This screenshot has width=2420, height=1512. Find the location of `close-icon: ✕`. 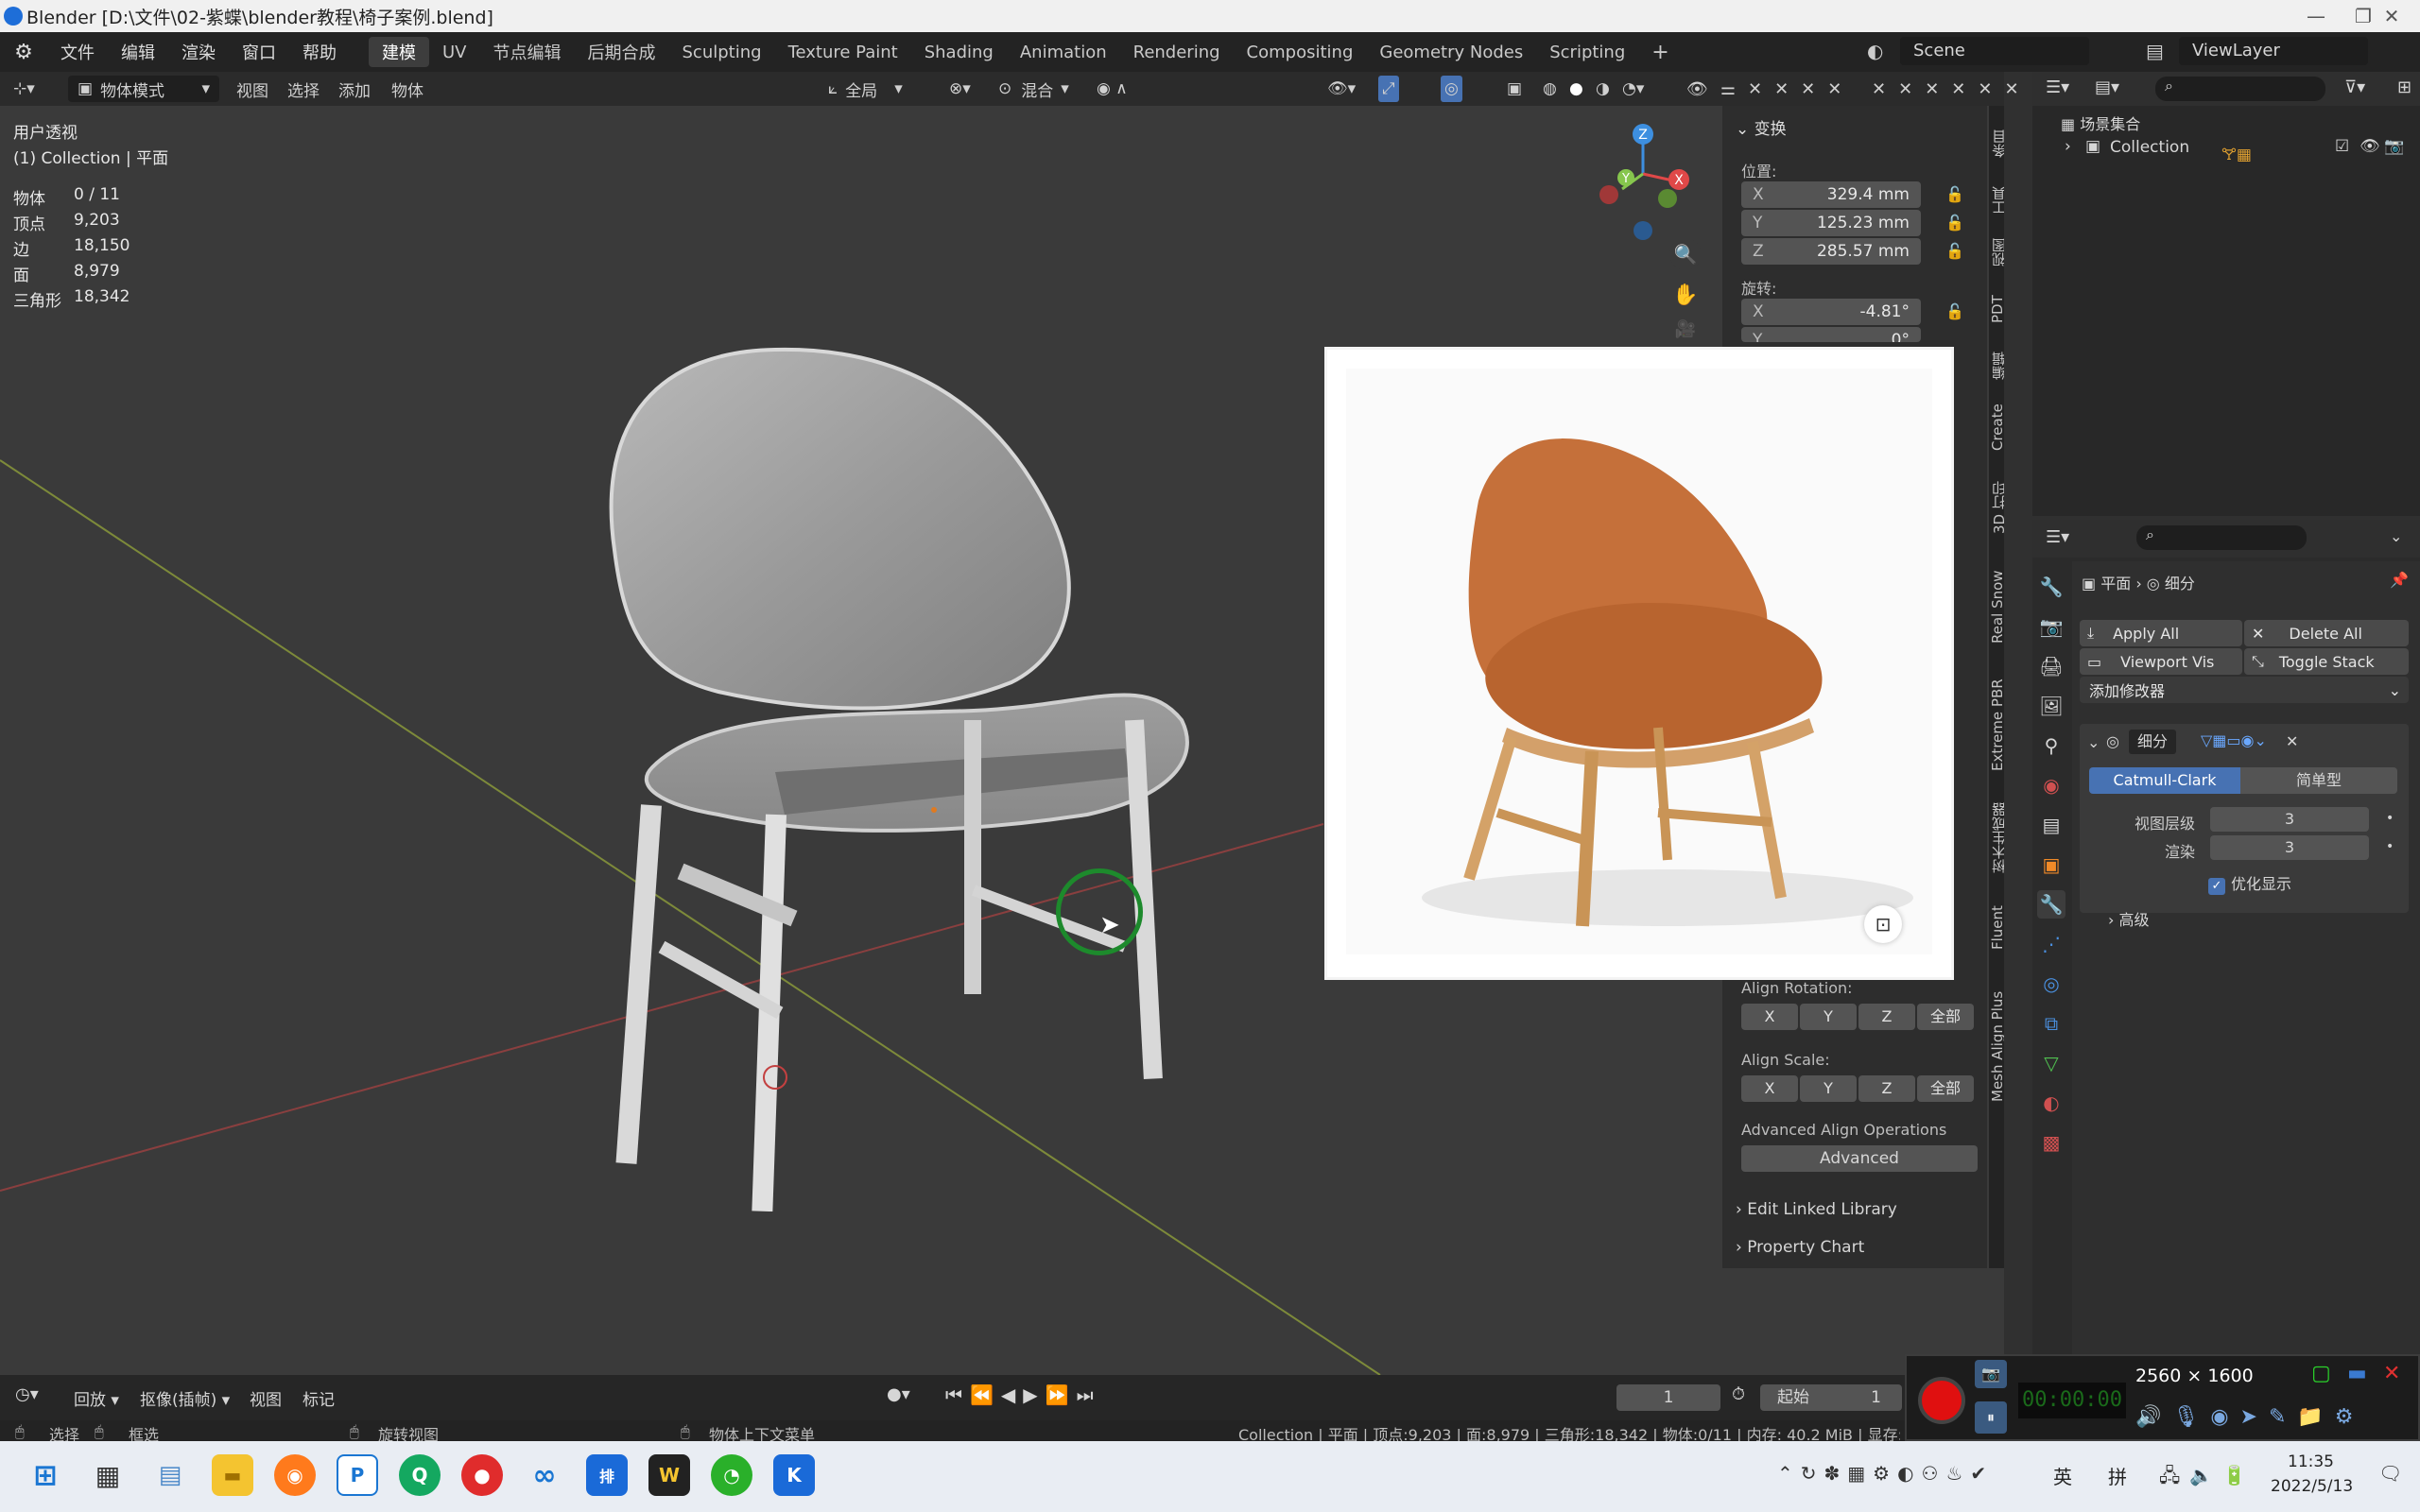

close-icon: ✕ is located at coordinates (2292, 741).